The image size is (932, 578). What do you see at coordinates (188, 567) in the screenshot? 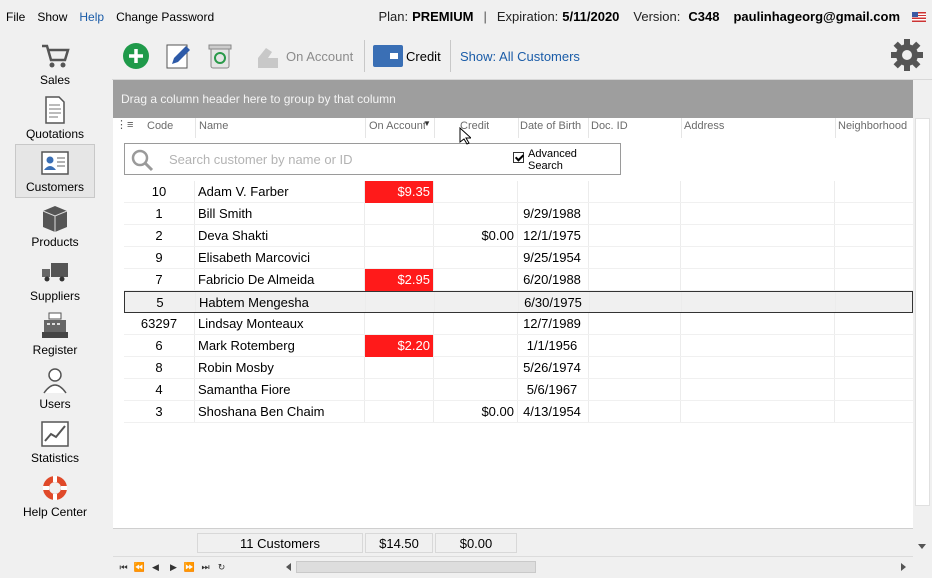
I see `nav-next-page-button: ⏩` at bounding box center [188, 567].